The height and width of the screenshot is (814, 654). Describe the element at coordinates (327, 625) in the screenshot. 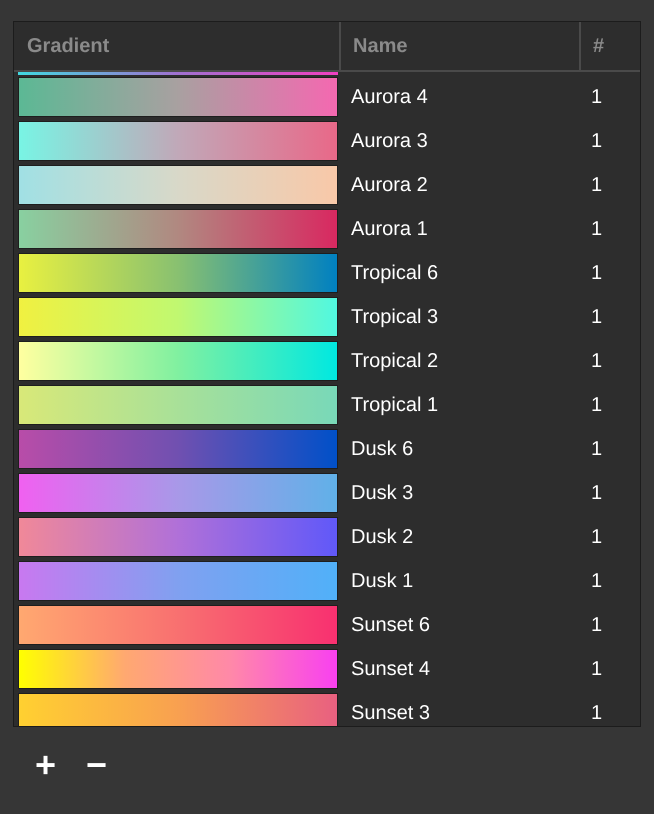

I see `gradient-row: Sunset 6 1` at that location.